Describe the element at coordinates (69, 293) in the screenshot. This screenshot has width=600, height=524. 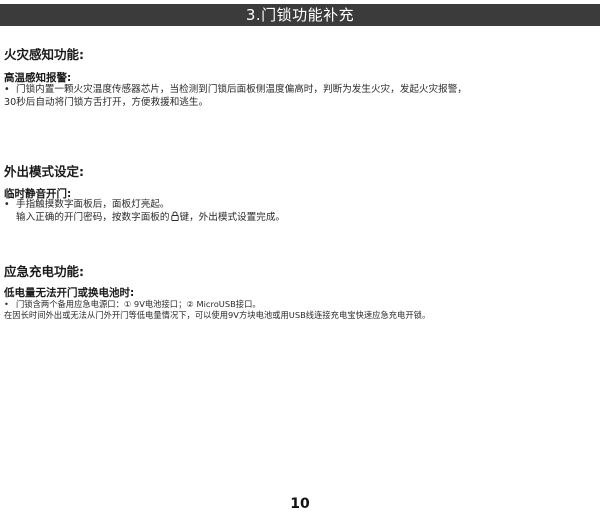
I see `sub-heading-low-battery: 低电量无法开门或换电池时:` at that location.